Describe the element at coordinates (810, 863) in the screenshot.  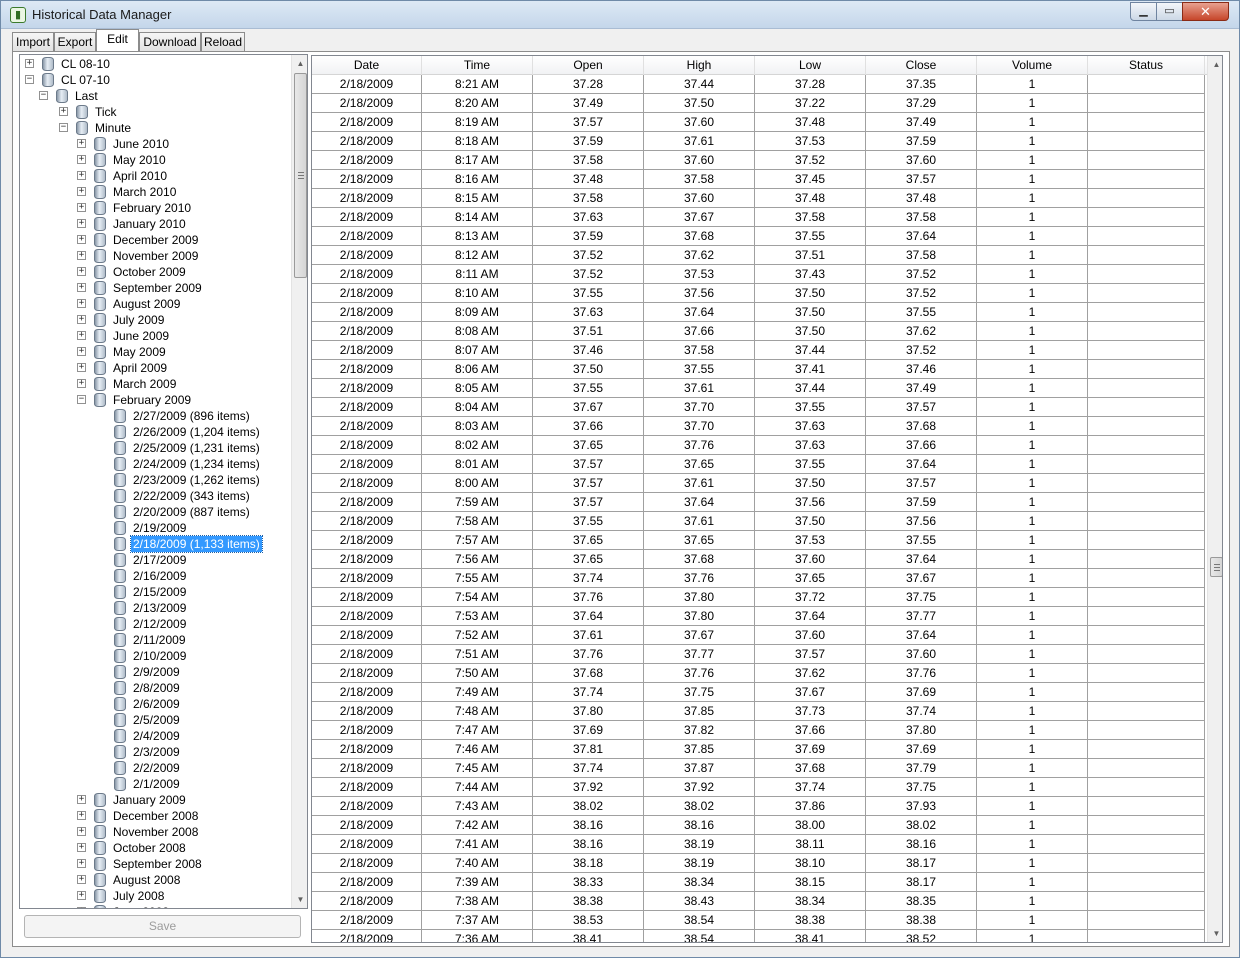
I see `table-cell: 38.10` at that location.